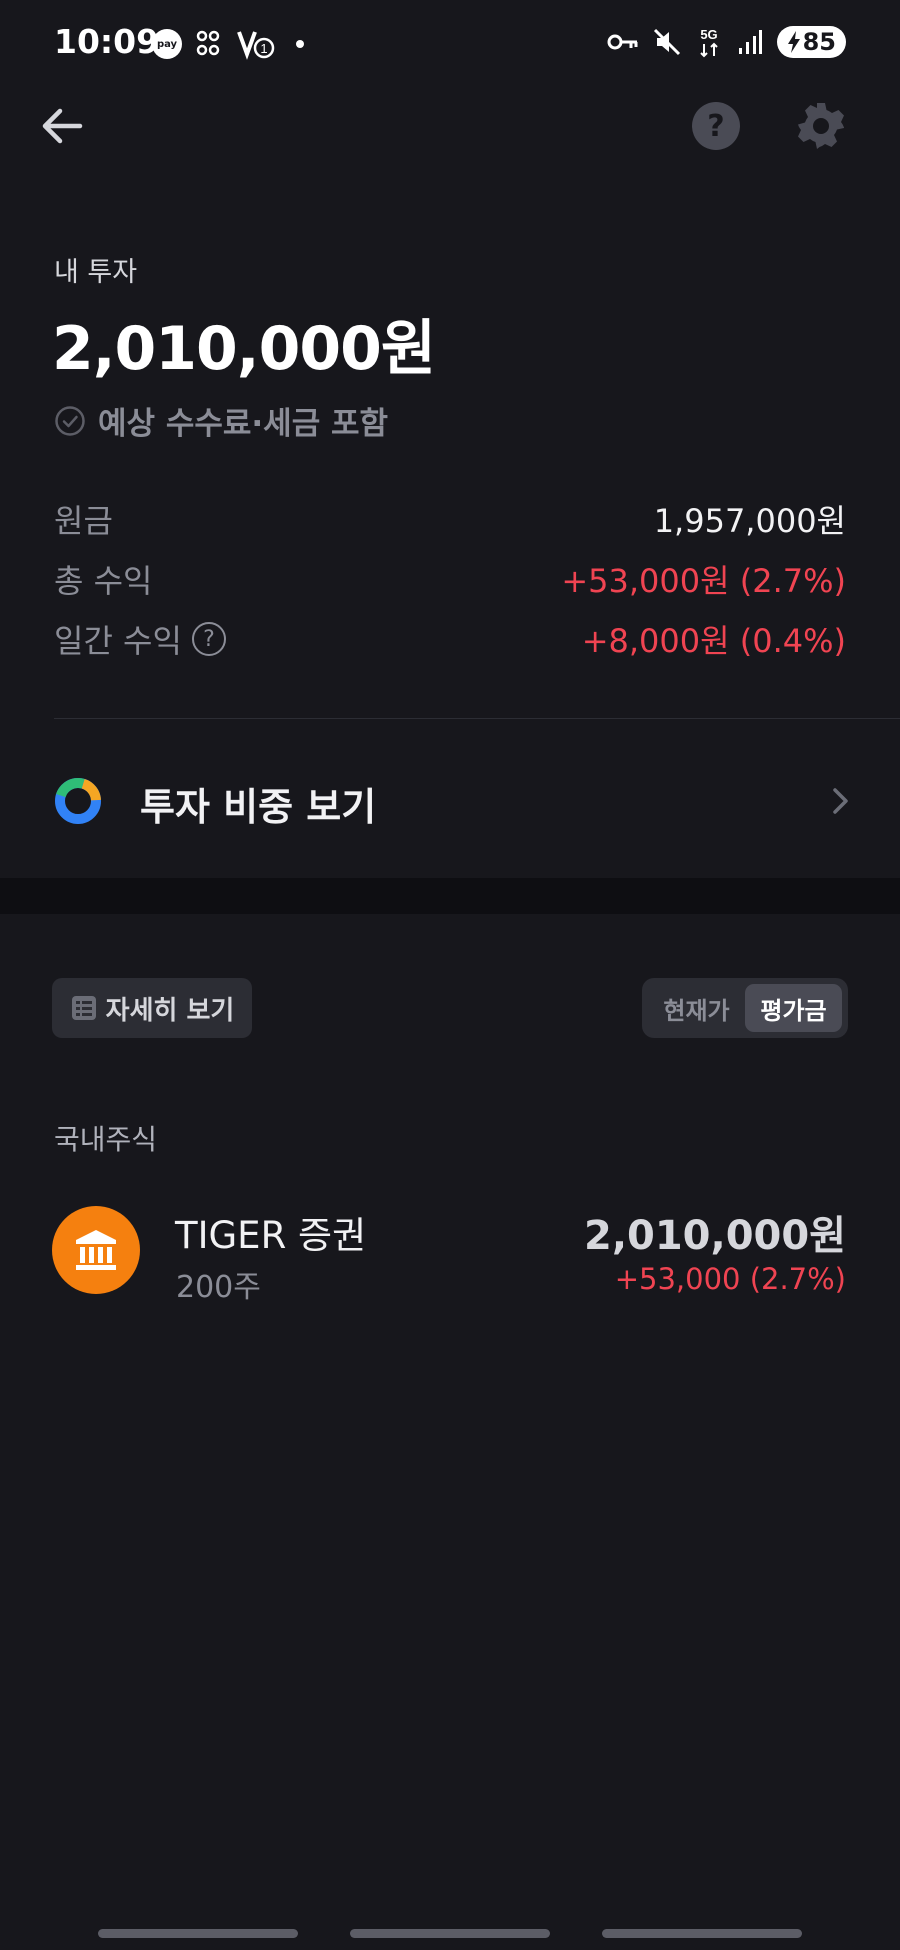 This screenshot has height=1950, width=900. I want to click on divider, so click(477, 718).